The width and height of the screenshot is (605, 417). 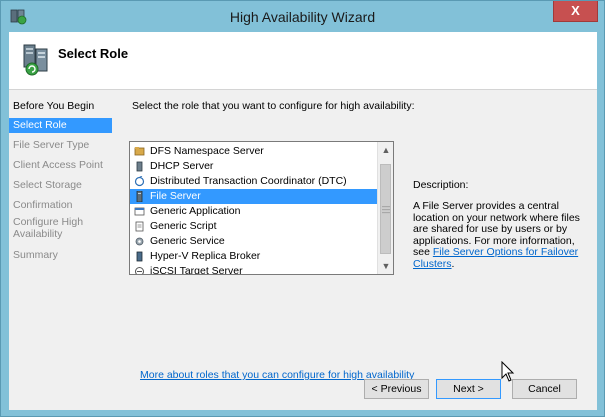 What do you see at coordinates (183, 226) in the screenshot?
I see `role-item-label: Generic Script` at bounding box center [183, 226].